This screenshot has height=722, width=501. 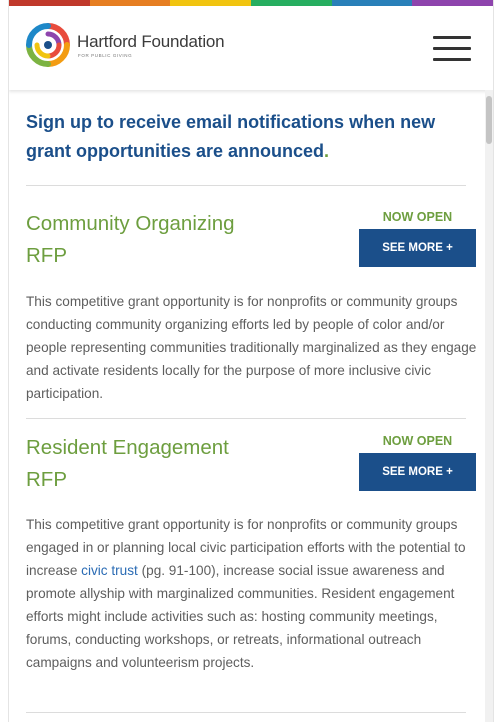 What do you see at coordinates (127, 447) in the screenshot?
I see `rfp-title-line1: Resident Engagement` at bounding box center [127, 447].